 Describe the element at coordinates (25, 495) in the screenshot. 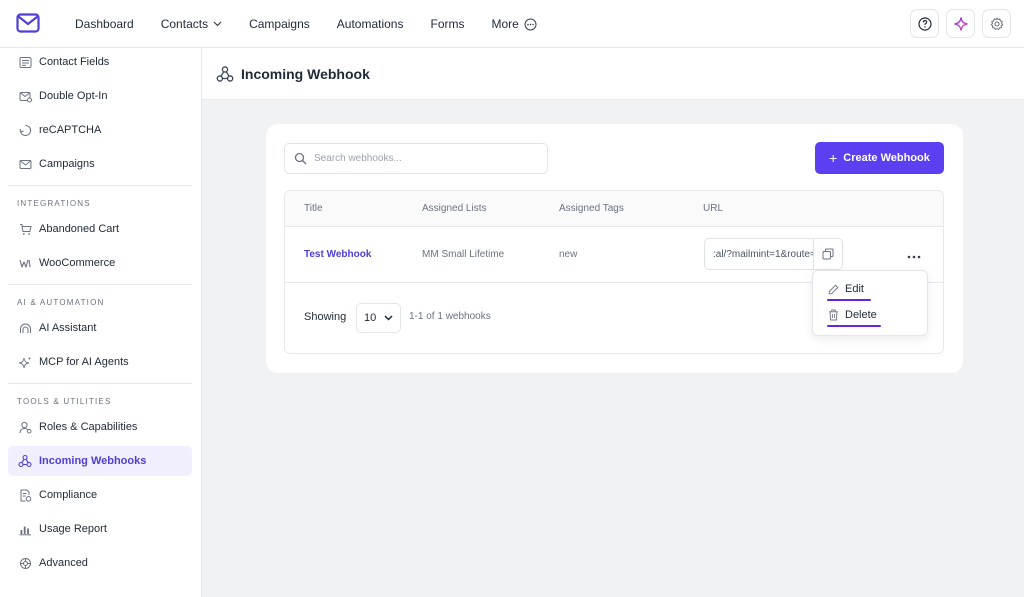

I see `compliance-icon` at that location.